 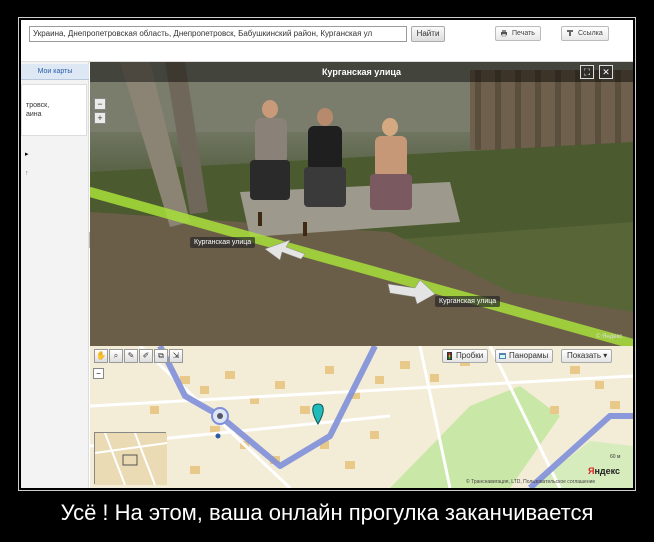 What do you see at coordinates (587, 356) in the screenshot?
I see `show-dropdown: Показать ▾` at bounding box center [587, 356].